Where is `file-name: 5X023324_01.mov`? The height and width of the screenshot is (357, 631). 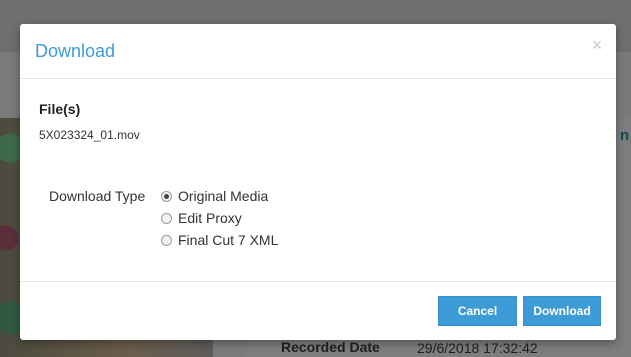 file-name: 5X023324_01.mov is located at coordinates (89, 135).